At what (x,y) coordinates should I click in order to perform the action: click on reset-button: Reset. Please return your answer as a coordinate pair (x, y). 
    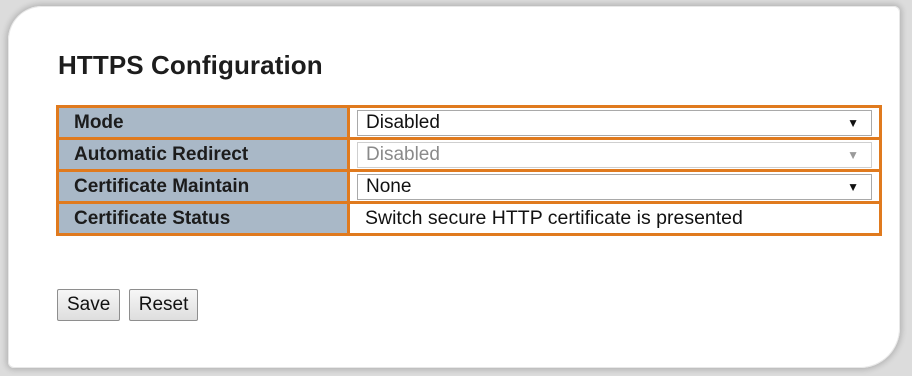
    Looking at the image, I should click on (163, 305).